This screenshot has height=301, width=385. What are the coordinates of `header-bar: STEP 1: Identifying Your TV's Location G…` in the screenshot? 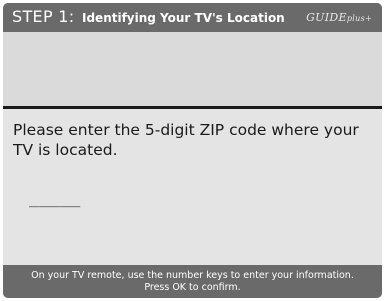 It's located at (192, 17).